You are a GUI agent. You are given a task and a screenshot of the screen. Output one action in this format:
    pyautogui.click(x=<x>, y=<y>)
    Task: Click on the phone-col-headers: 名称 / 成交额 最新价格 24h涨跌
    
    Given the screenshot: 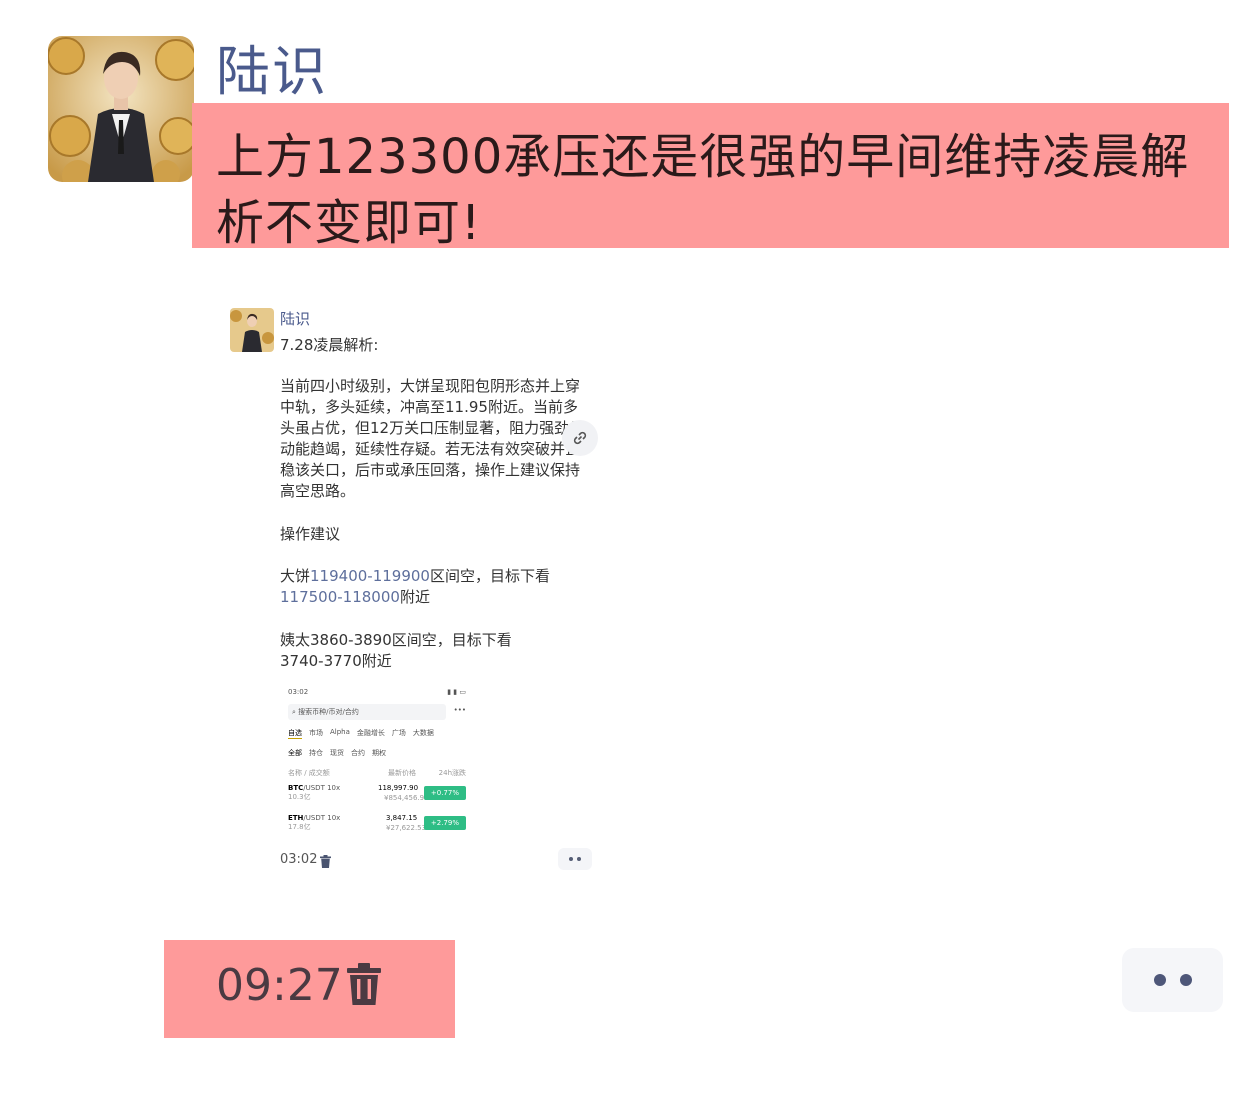 What is the action you would take?
    pyautogui.click(x=377, y=773)
    